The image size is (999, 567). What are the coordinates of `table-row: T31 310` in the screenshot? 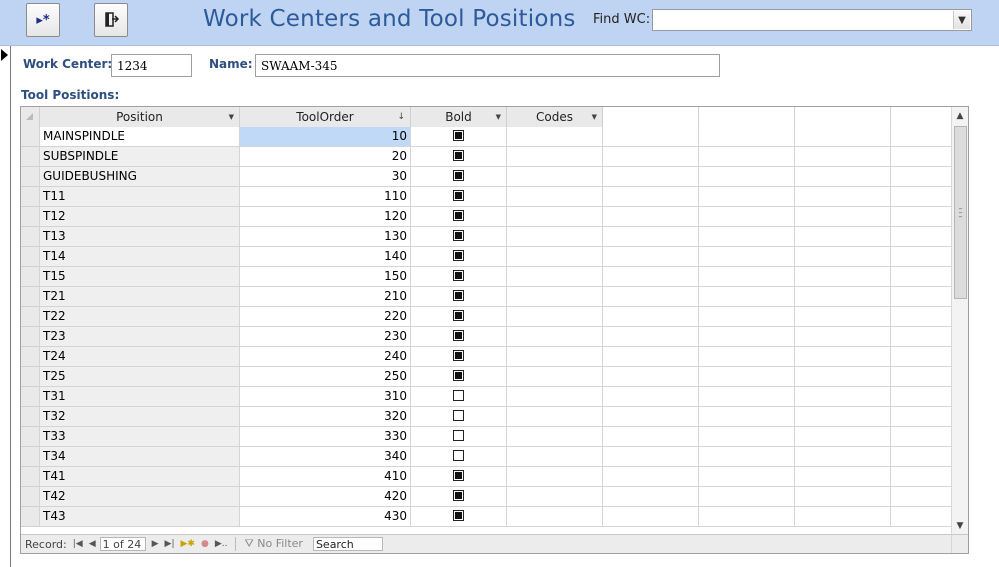 It's located at (487, 397).